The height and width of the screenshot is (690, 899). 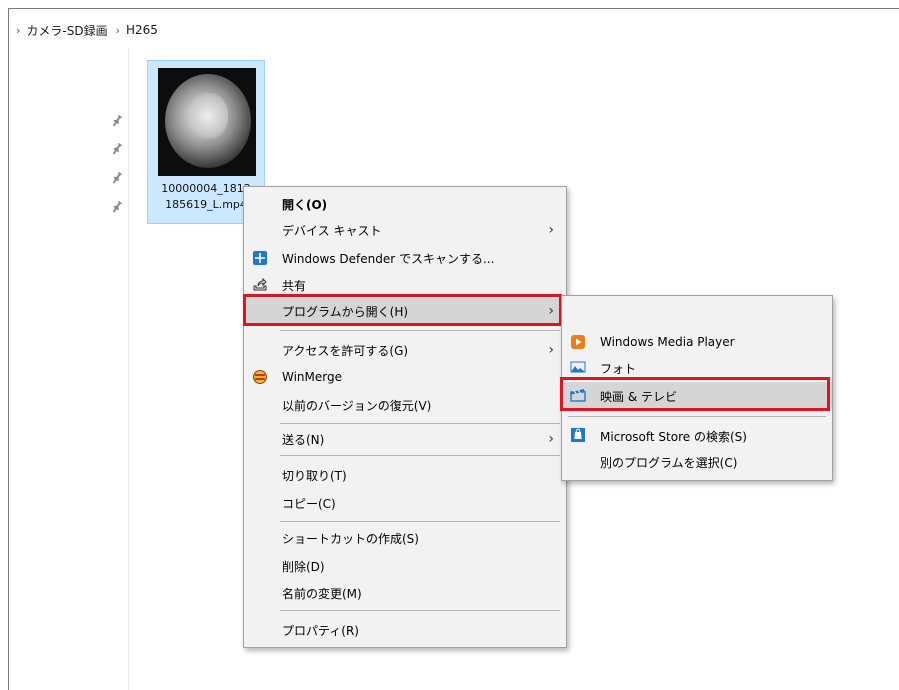 What do you see at coordinates (618, 369) in the screenshot?
I see `menu-item-label: フォト` at bounding box center [618, 369].